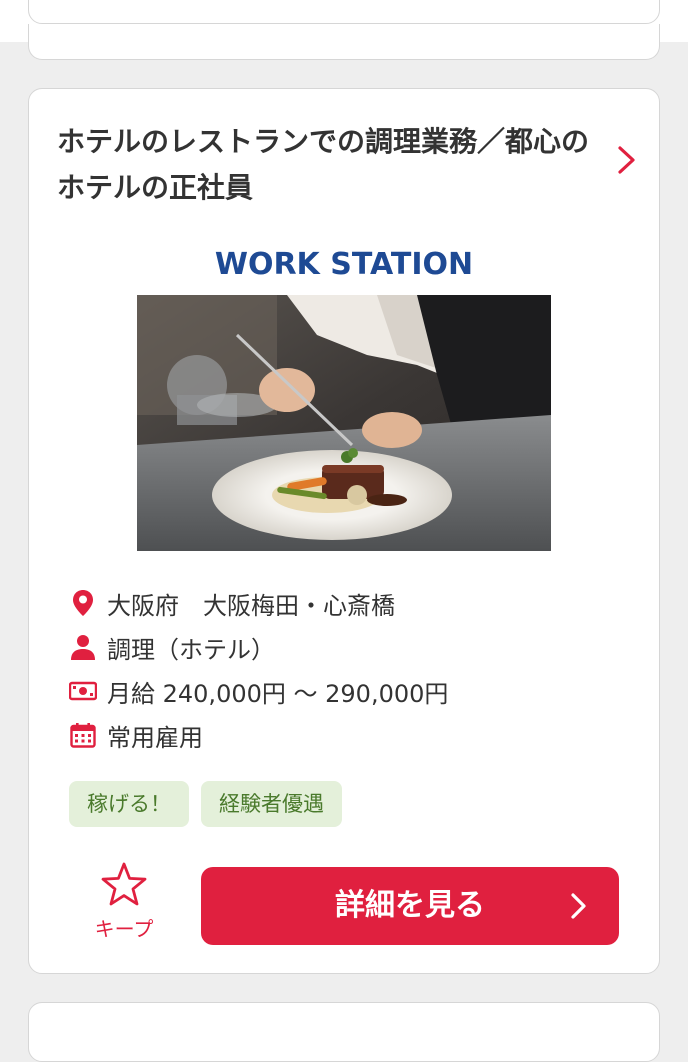 This screenshot has width=688, height=1062. What do you see at coordinates (83, 603) in the screenshot?
I see `map-pin-icon` at bounding box center [83, 603].